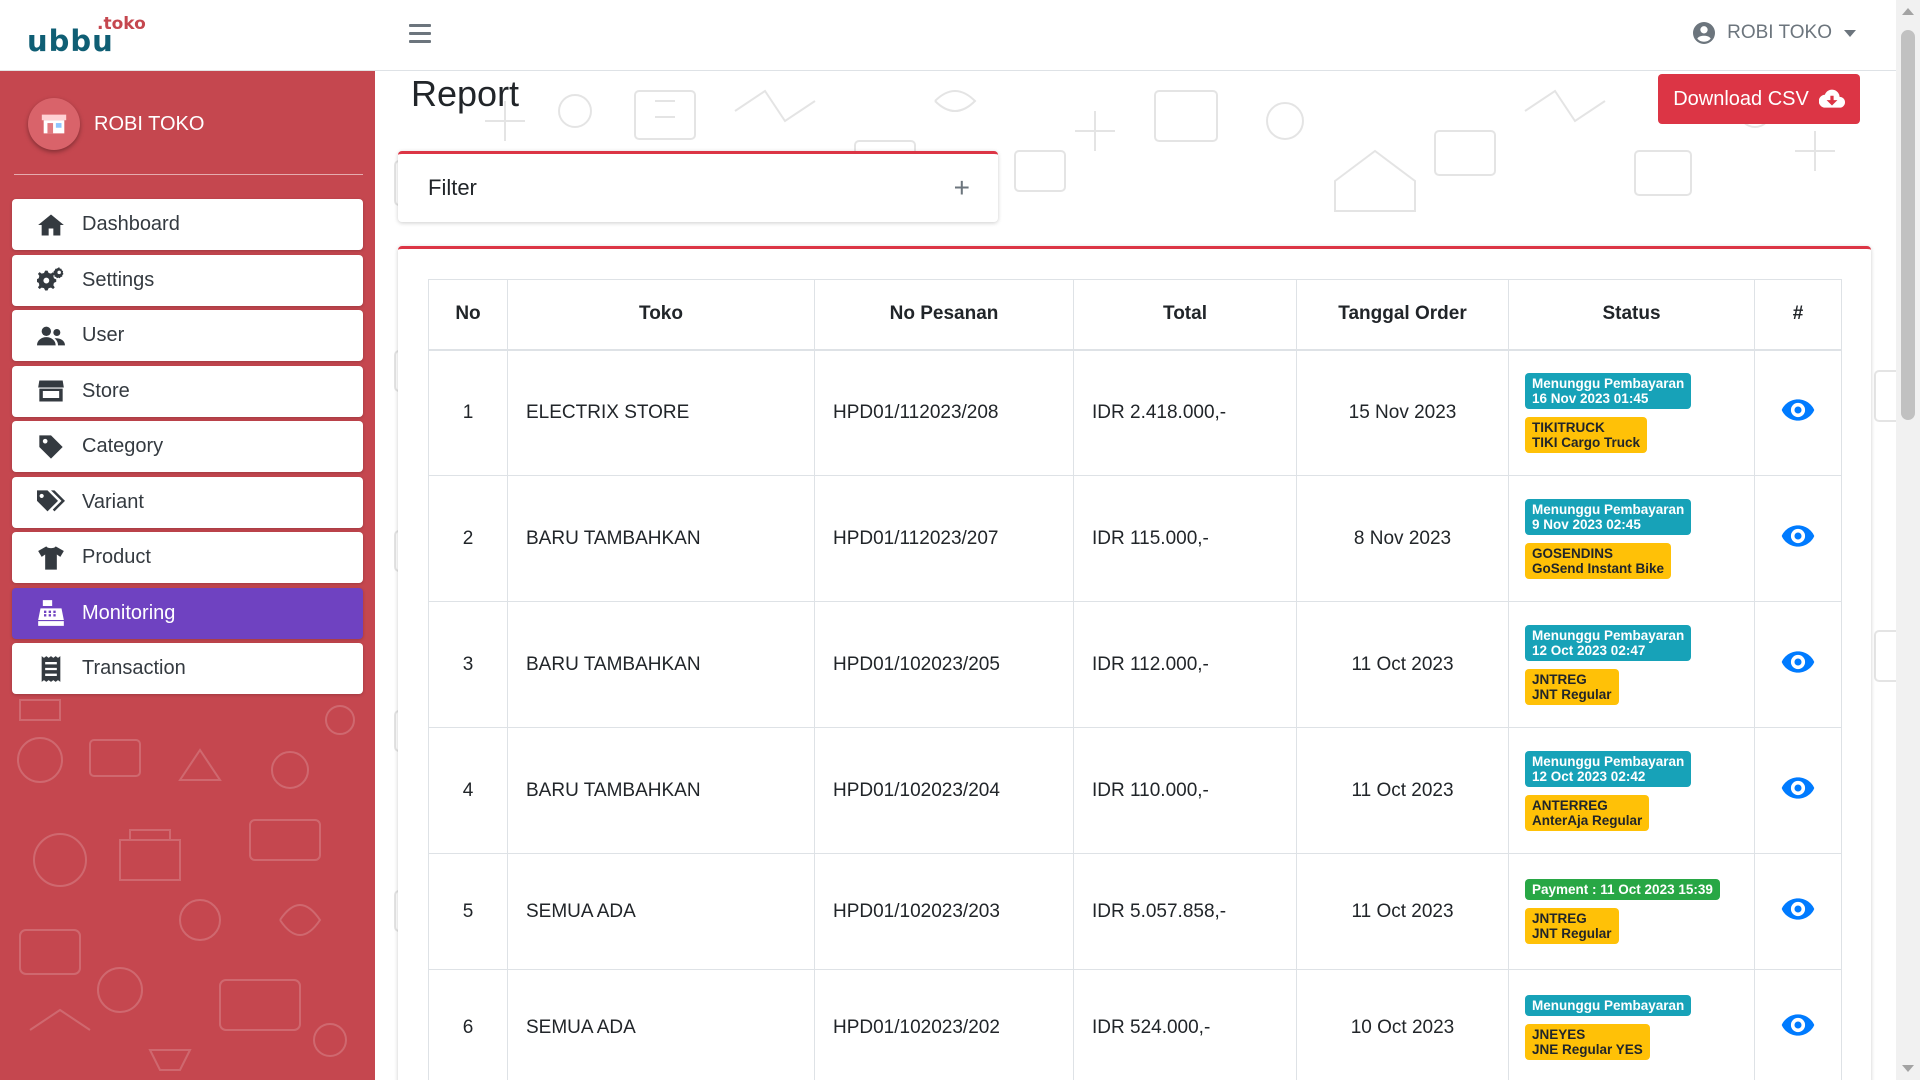  I want to click on sidebar-item-label: User, so click(103, 335).